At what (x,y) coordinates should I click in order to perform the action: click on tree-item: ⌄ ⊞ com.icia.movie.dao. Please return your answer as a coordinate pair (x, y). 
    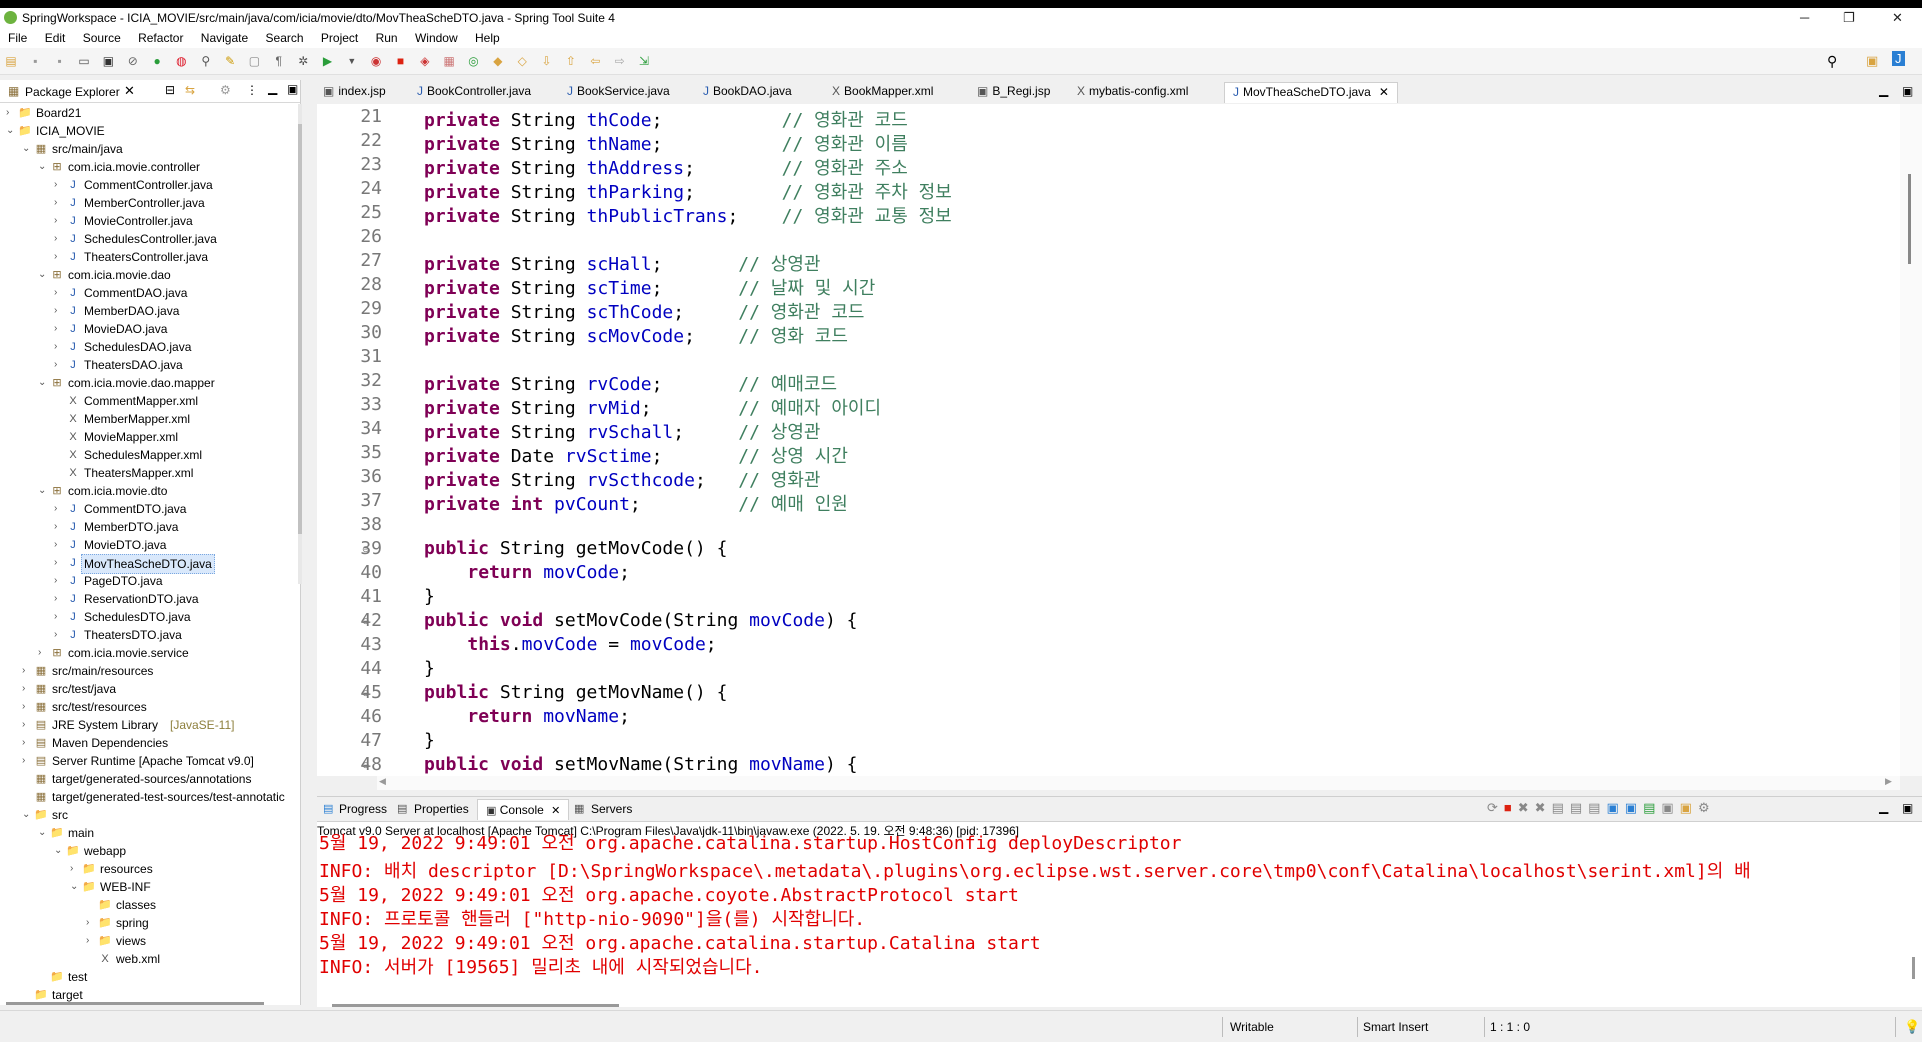
    Looking at the image, I should click on (147, 275).